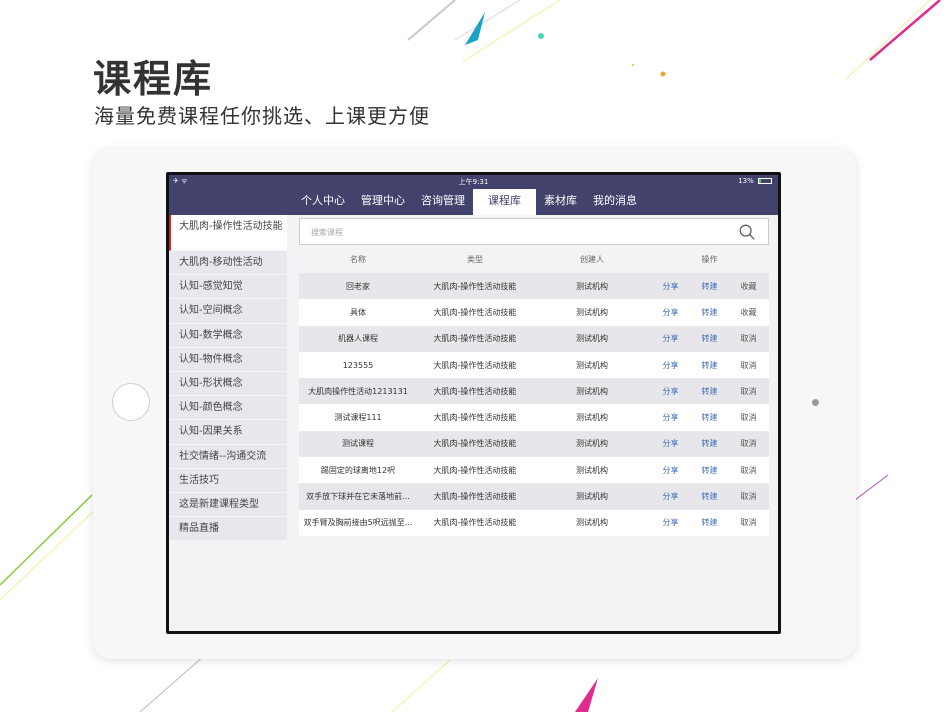 The width and height of the screenshot is (950, 712). Describe the element at coordinates (475, 259) in the screenshot. I see `header-type: 类型` at that location.